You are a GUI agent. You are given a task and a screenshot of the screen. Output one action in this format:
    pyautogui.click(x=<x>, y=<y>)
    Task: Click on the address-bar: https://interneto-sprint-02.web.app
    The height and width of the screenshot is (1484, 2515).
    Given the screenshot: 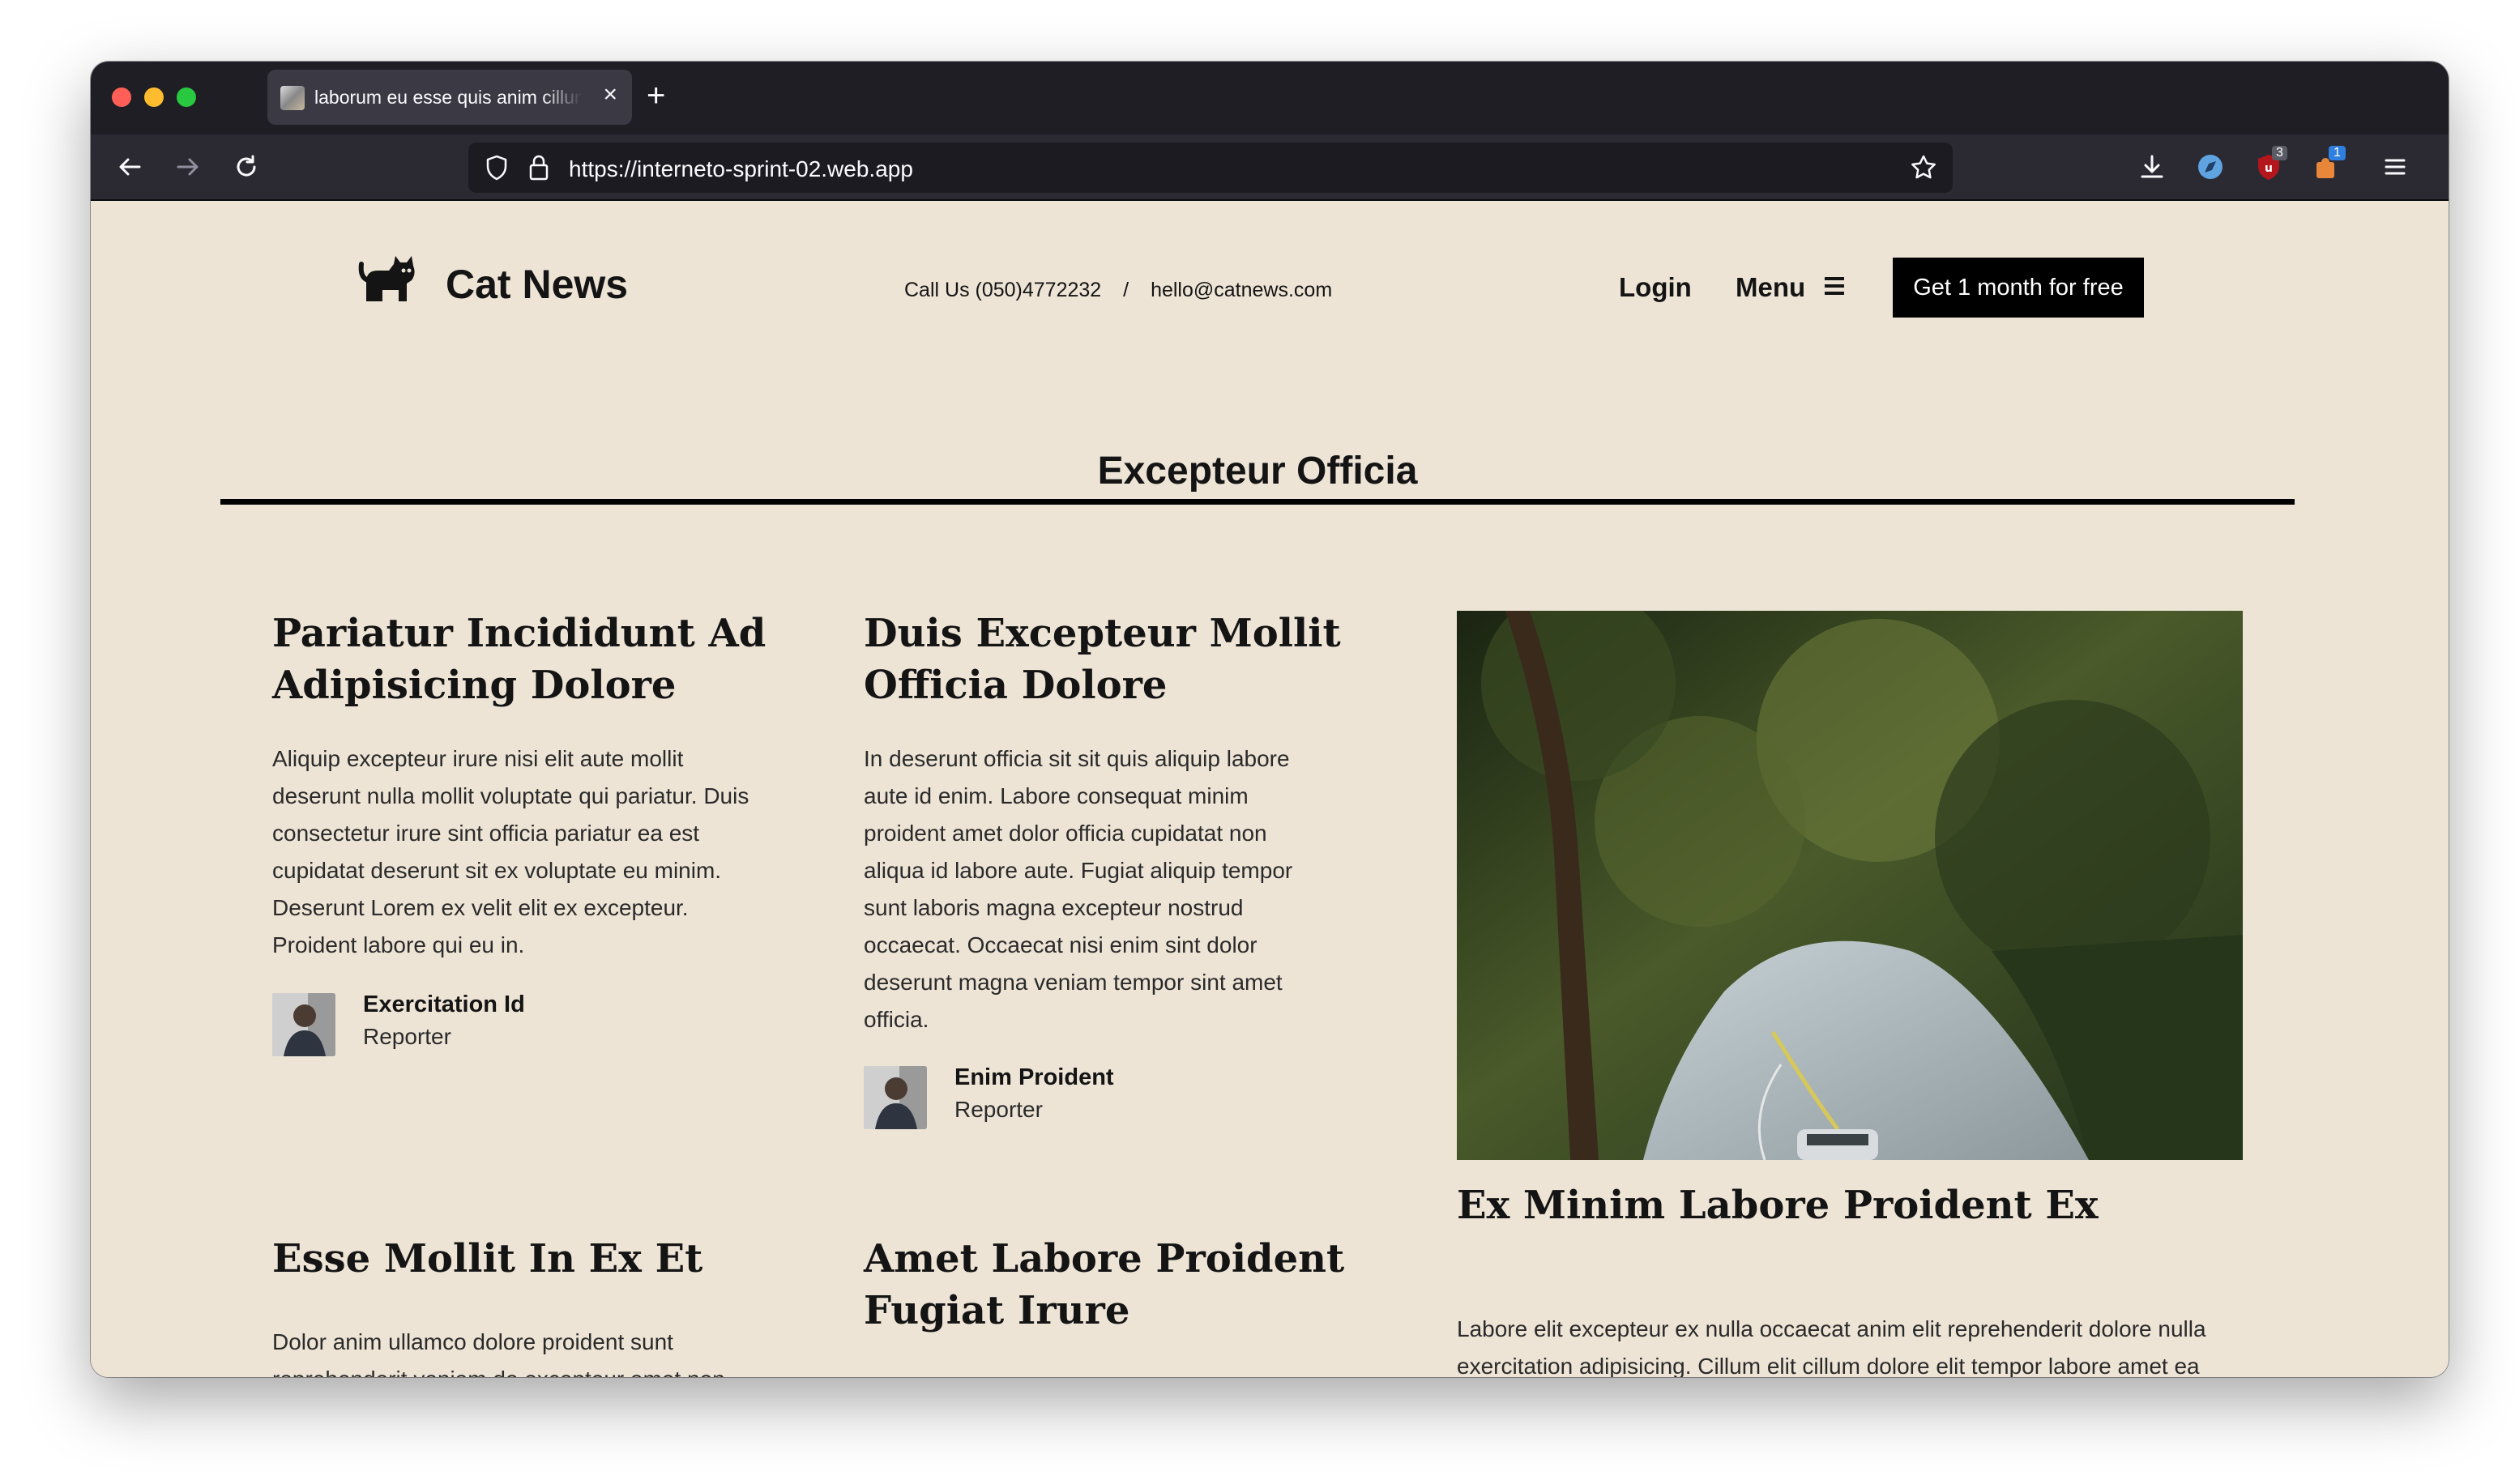 What is the action you would take?
    pyautogui.click(x=1210, y=168)
    